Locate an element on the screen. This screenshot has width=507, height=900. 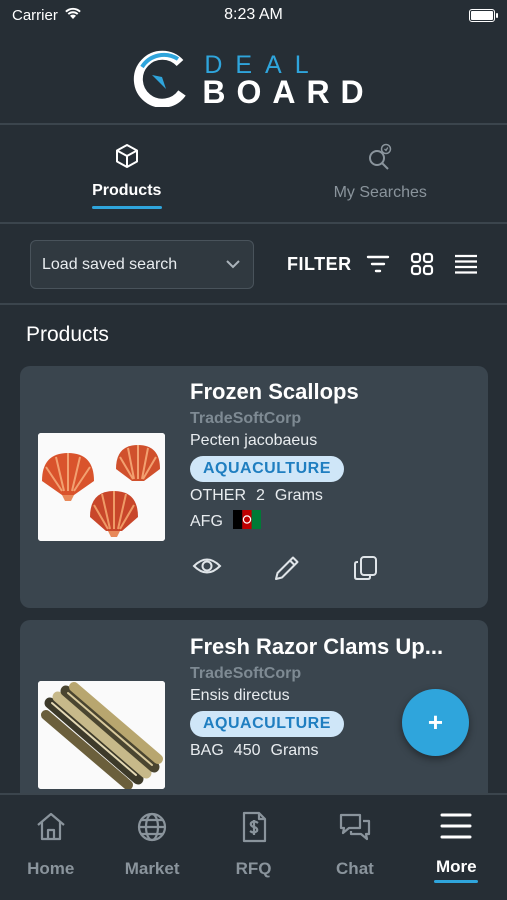
header-divider is located at coordinates (253, 124).